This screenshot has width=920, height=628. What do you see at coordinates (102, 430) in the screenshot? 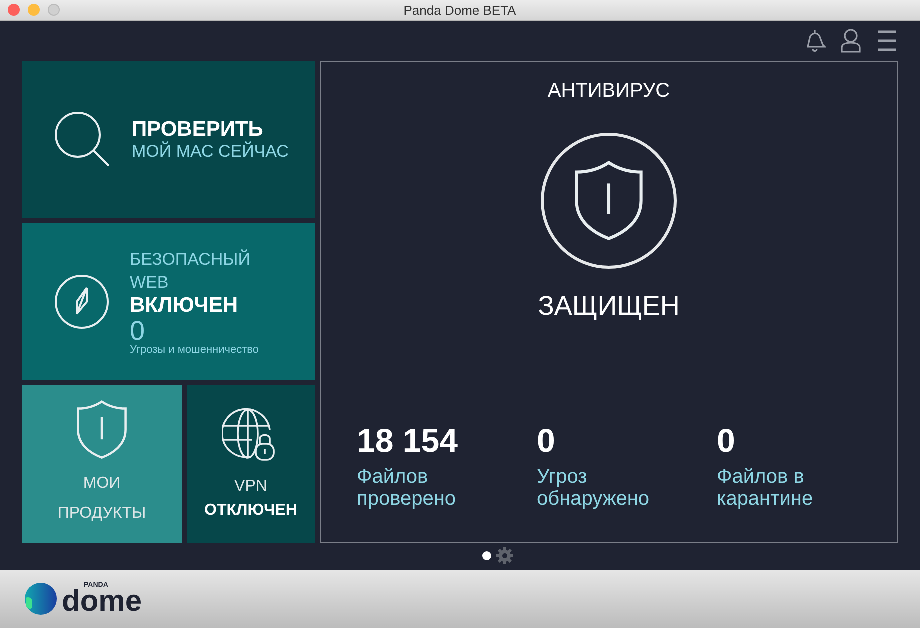
I see `shield-icon` at bounding box center [102, 430].